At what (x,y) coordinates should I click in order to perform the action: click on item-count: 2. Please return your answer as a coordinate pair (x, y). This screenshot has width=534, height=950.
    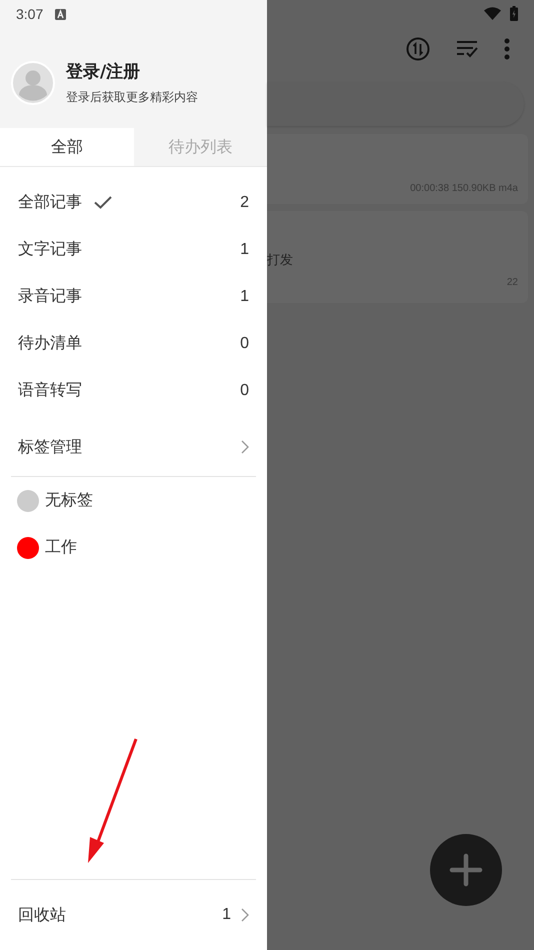
    Looking at the image, I should click on (244, 203).